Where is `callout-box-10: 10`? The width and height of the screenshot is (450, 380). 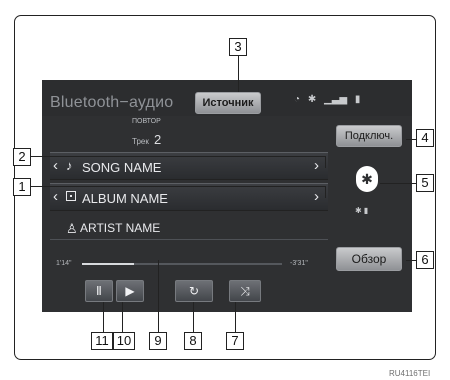
callout-box-10: 10 is located at coordinates (124, 341).